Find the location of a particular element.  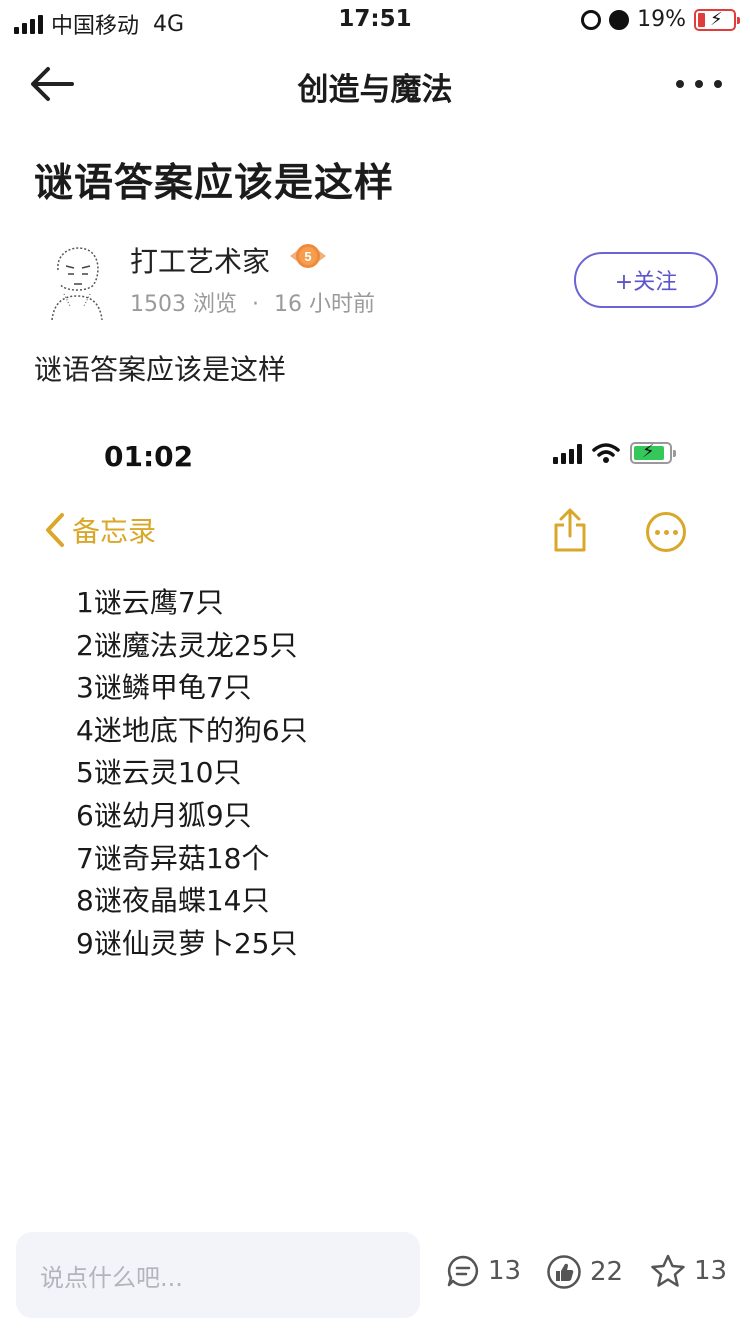

memo-item: 8谜夜晶蝶14只 is located at coordinates (173, 901).